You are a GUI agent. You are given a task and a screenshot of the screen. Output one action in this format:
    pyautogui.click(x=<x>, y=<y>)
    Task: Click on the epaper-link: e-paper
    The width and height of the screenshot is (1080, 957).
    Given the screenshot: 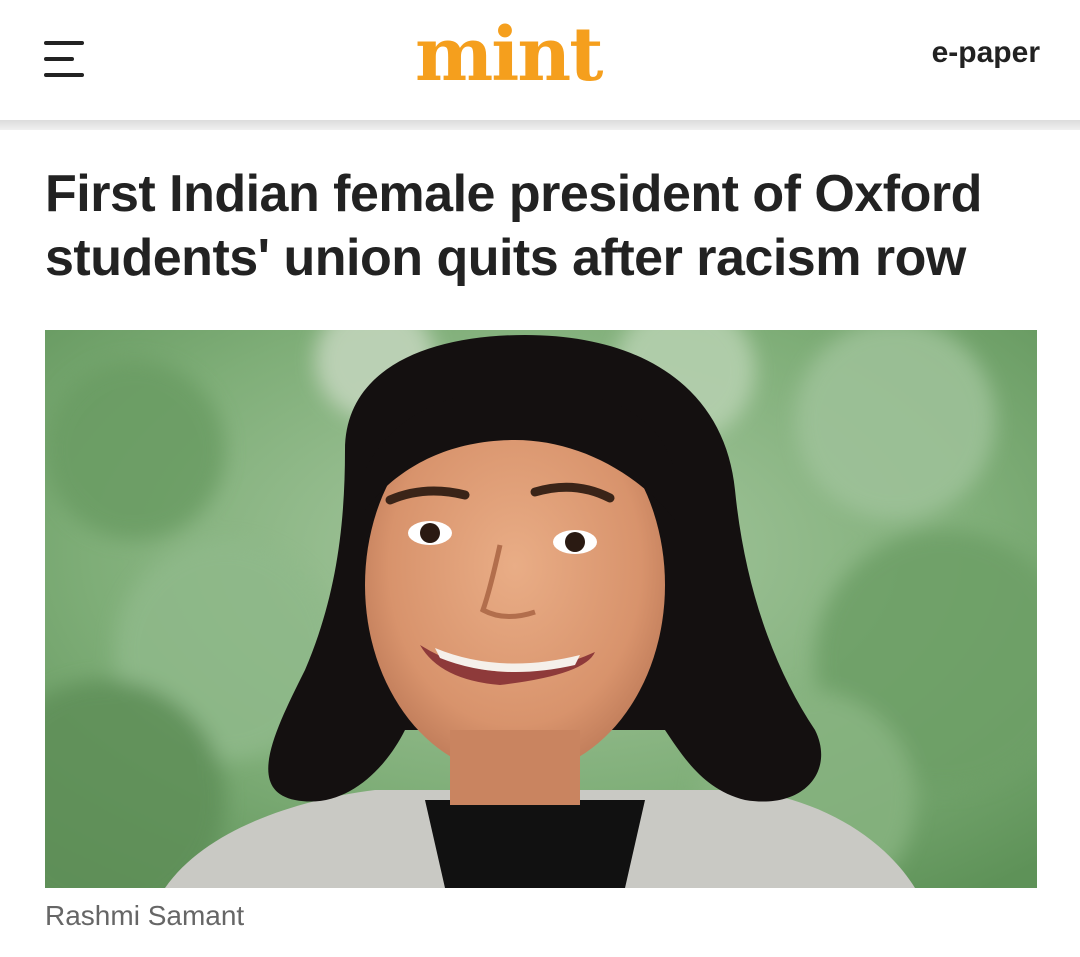 What is the action you would take?
    pyautogui.click(x=986, y=53)
    